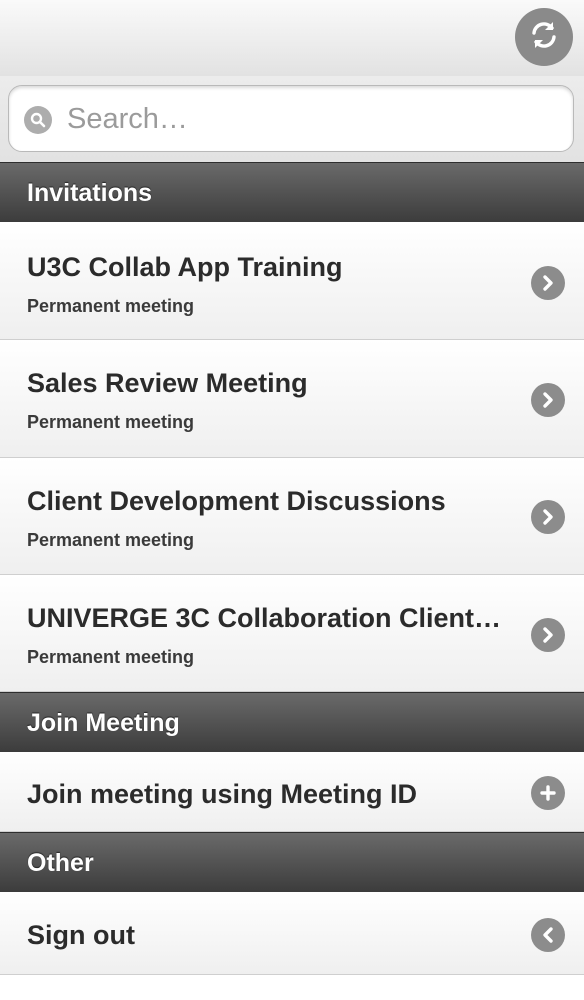 The image size is (584, 1000). I want to click on section-header-invitations: Invitations, so click(292, 192).